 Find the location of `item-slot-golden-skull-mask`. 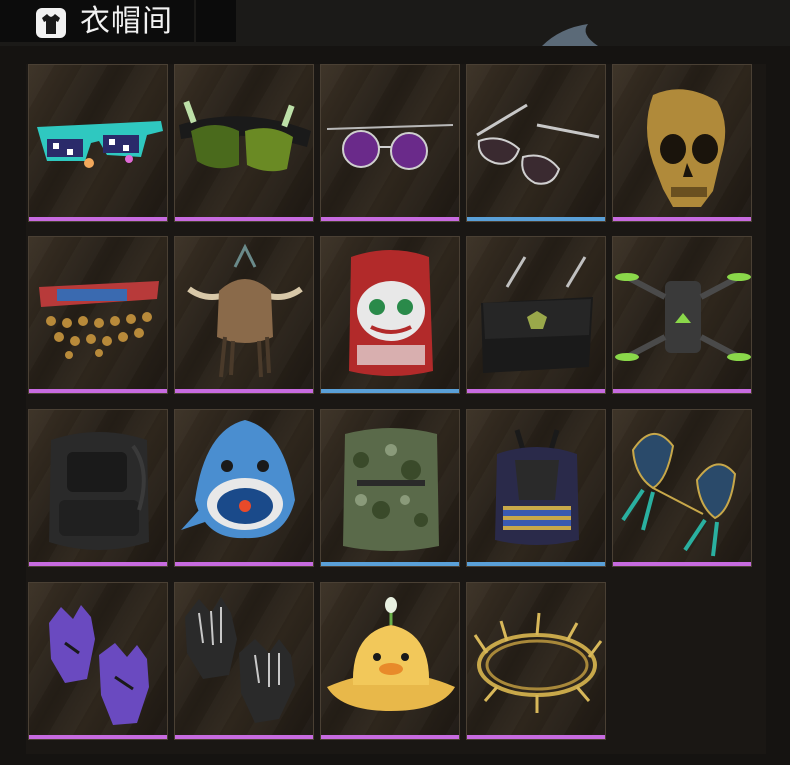

item-slot-golden-skull-mask is located at coordinates (682, 143).